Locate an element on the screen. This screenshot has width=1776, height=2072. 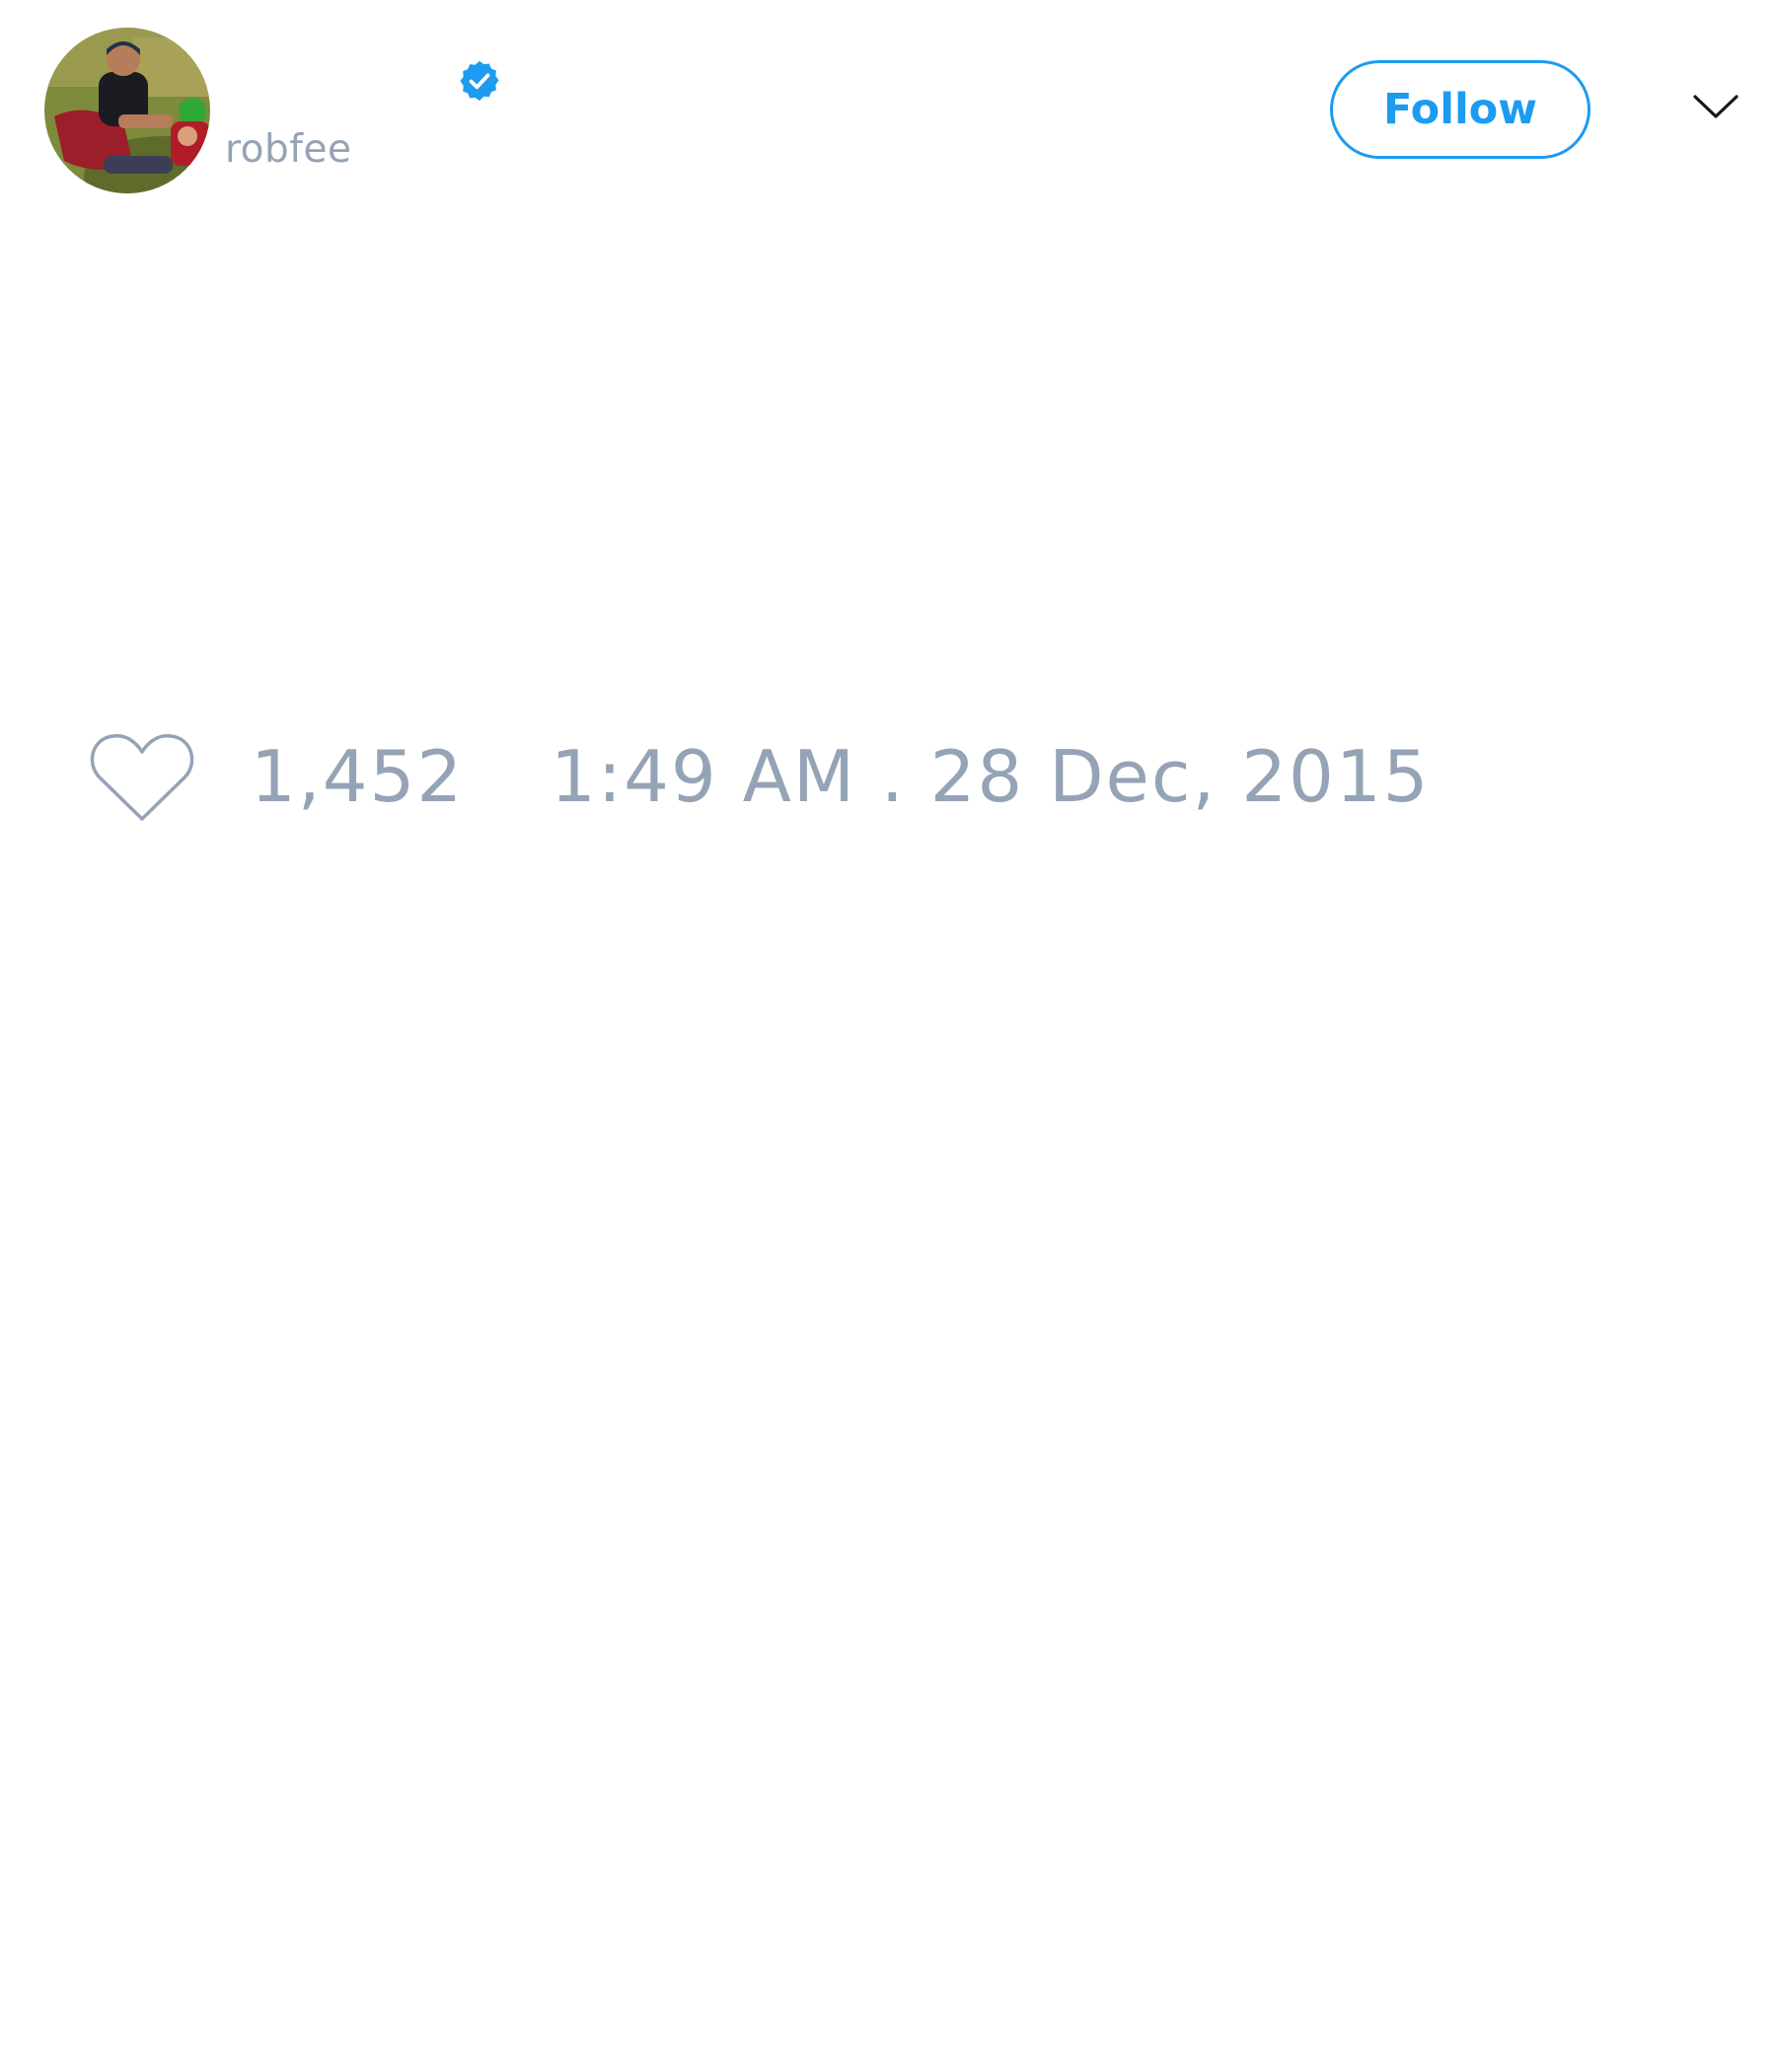
author-handle: robfee is located at coordinates (288, 150).